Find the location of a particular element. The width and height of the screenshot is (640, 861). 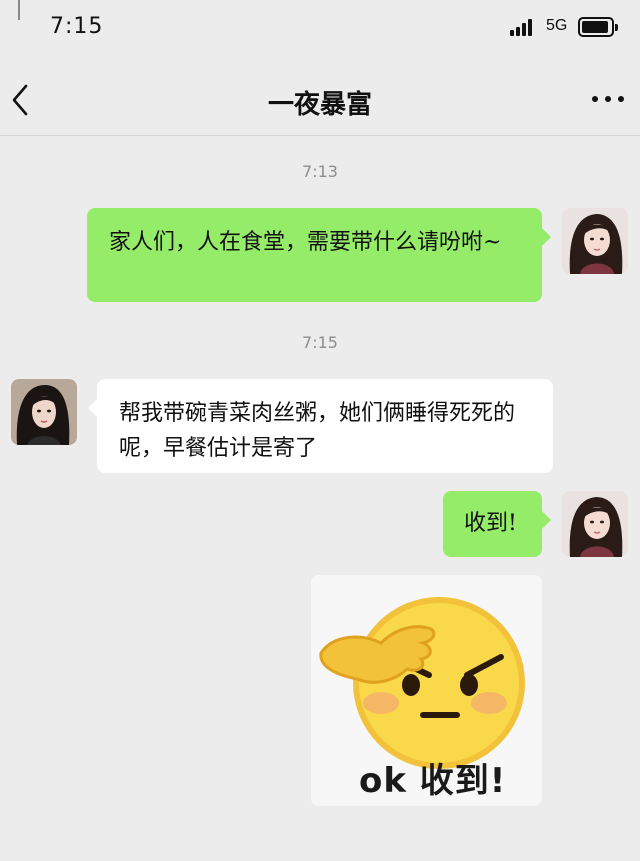

chat-title: 一夜暴富 is located at coordinates (319, 105).